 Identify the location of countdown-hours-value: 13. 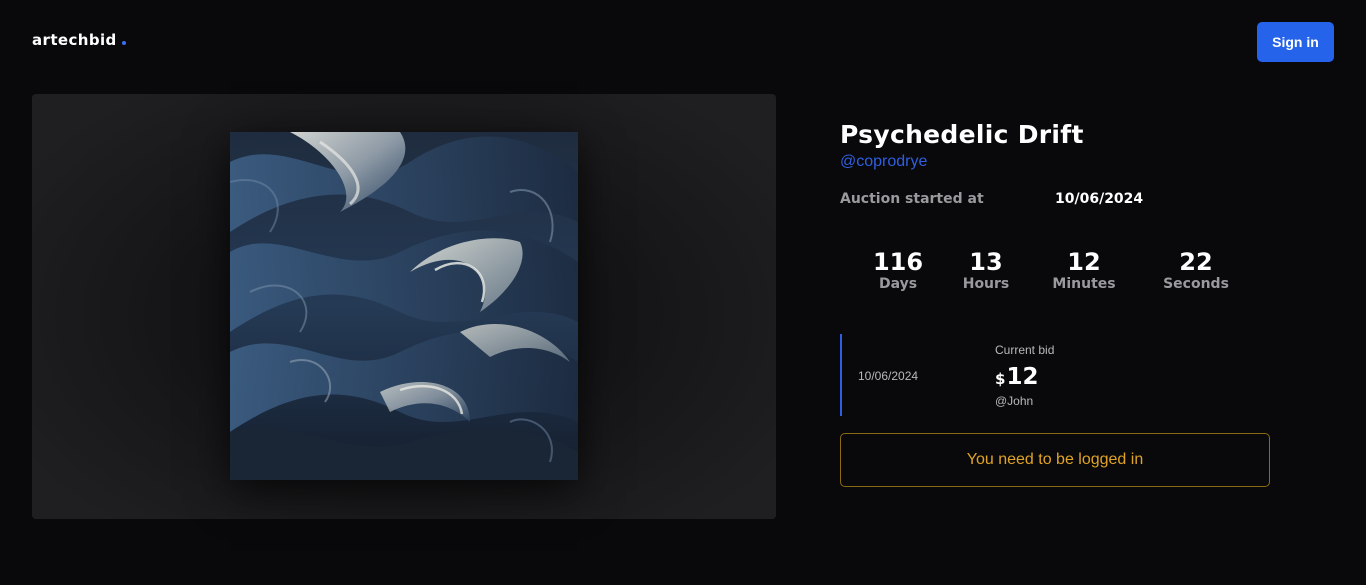
(986, 262).